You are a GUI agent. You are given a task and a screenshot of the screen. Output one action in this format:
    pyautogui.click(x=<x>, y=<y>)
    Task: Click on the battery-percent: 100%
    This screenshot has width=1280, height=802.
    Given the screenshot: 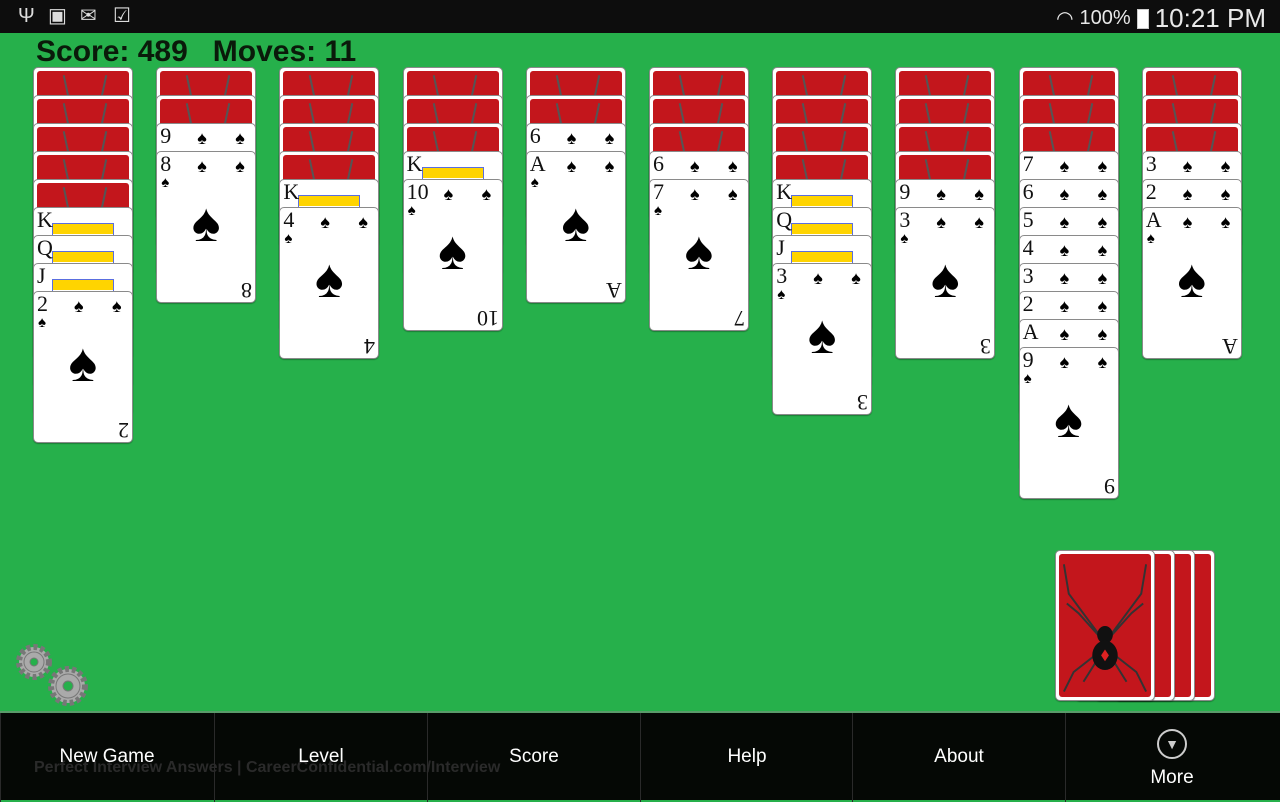 What is the action you would take?
    pyautogui.click(x=1105, y=18)
    